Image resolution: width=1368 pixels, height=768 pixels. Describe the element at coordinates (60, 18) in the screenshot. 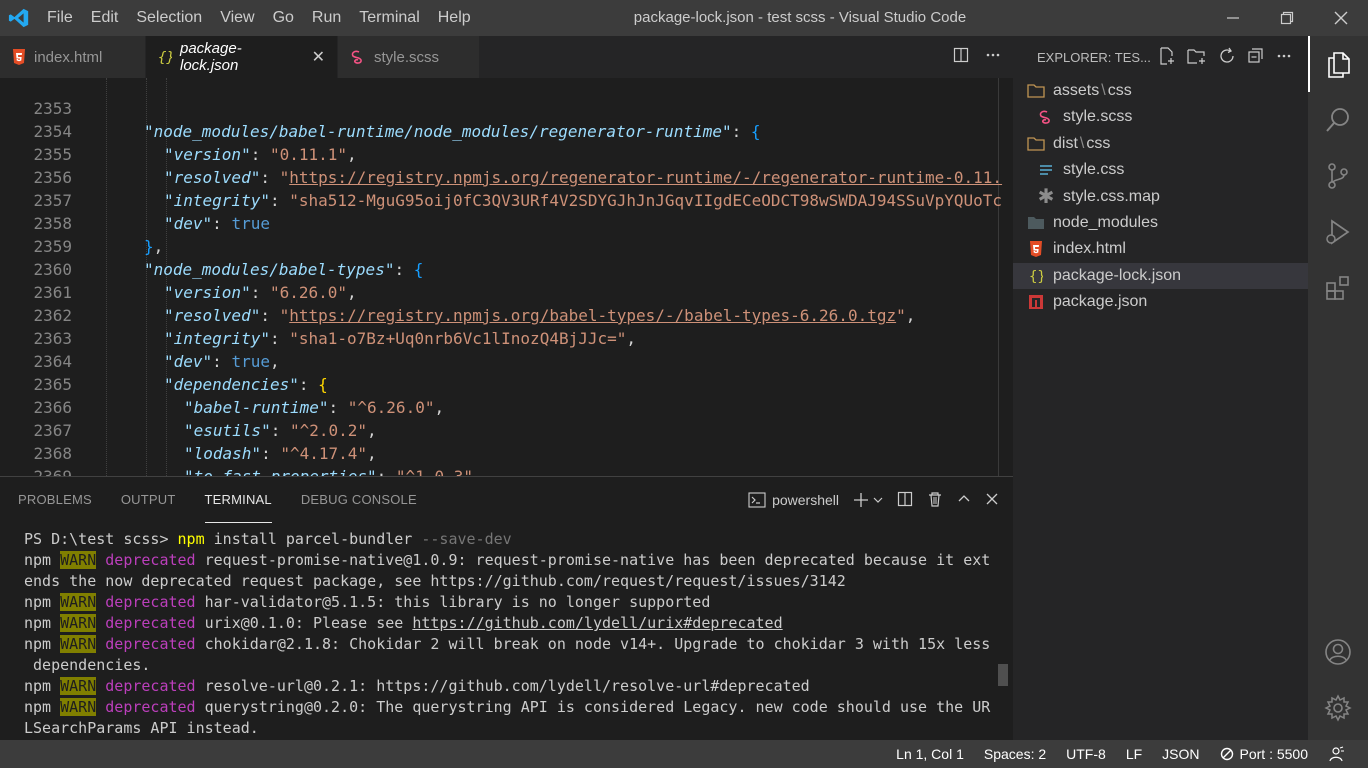

I see `menu-file: File` at that location.